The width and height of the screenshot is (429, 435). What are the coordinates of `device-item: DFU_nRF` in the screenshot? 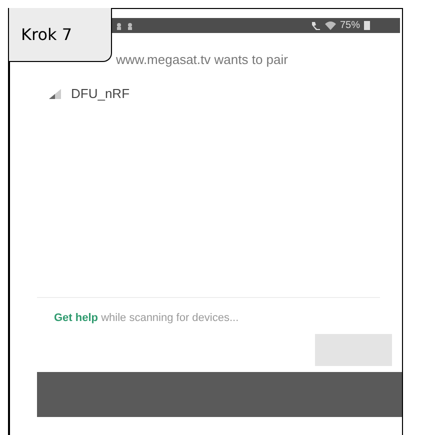 It's located at (89, 93).